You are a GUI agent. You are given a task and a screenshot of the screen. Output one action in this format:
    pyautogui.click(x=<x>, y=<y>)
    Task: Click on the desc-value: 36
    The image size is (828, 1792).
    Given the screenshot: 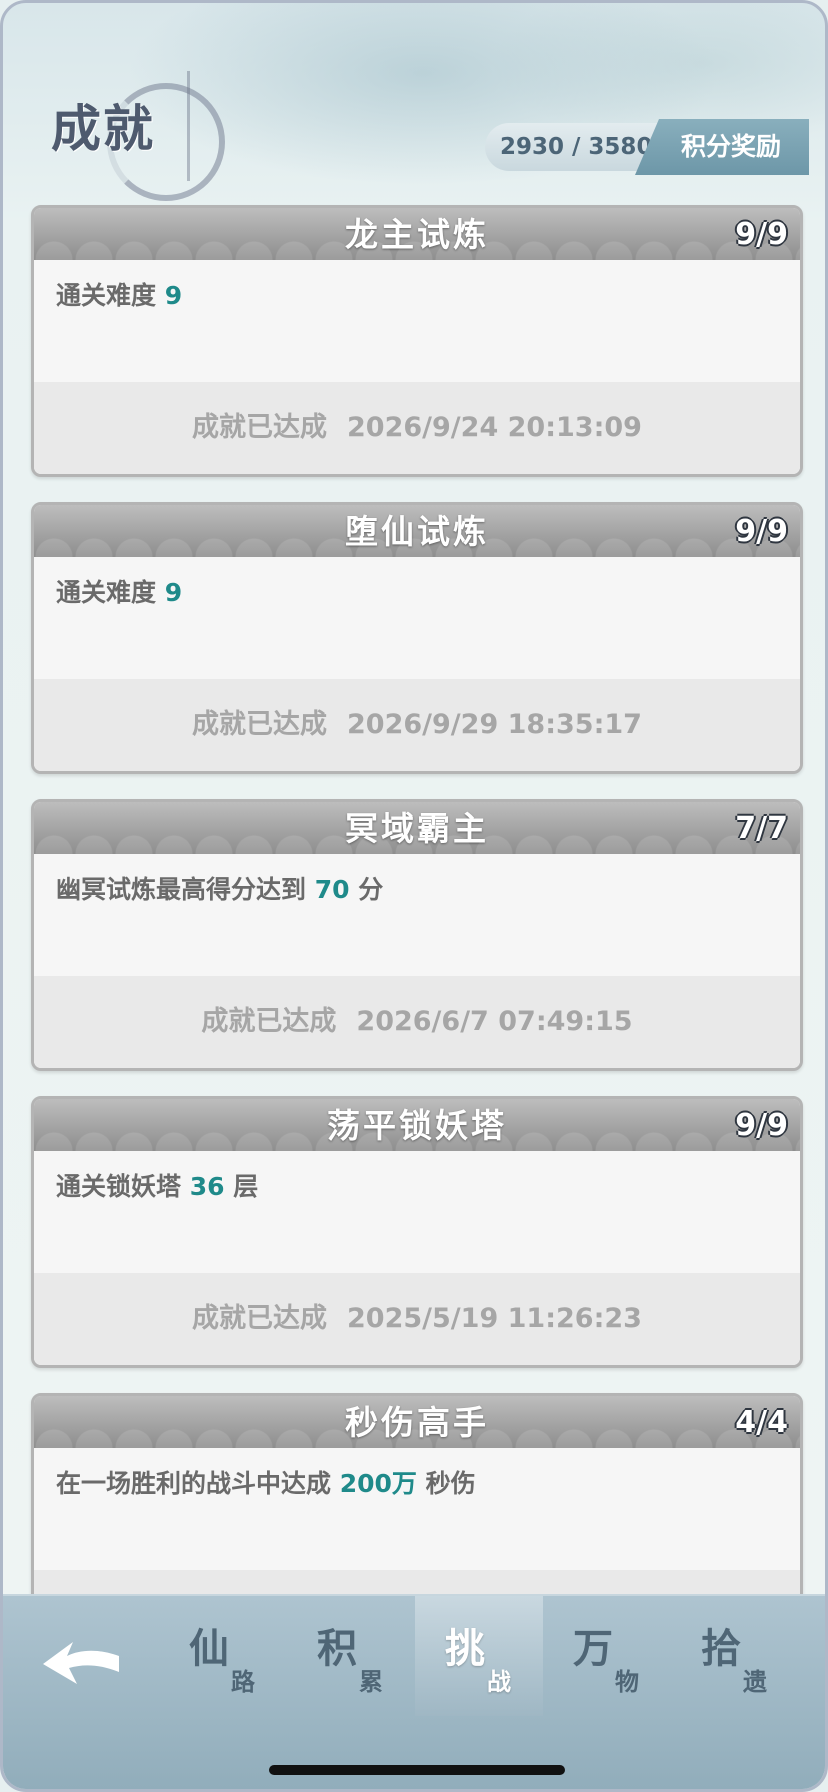 What is the action you would take?
    pyautogui.click(x=207, y=1186)
    